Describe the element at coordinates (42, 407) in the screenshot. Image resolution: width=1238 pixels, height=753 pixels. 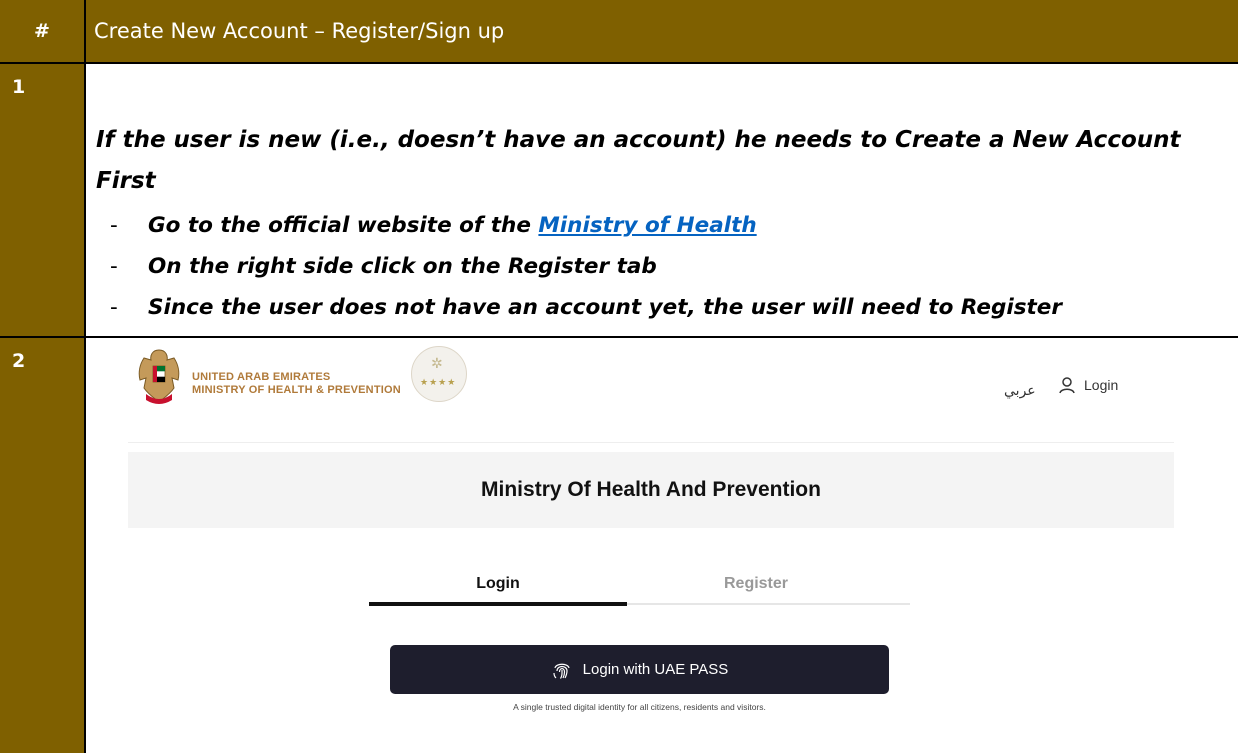
I see `number-column` at that location.